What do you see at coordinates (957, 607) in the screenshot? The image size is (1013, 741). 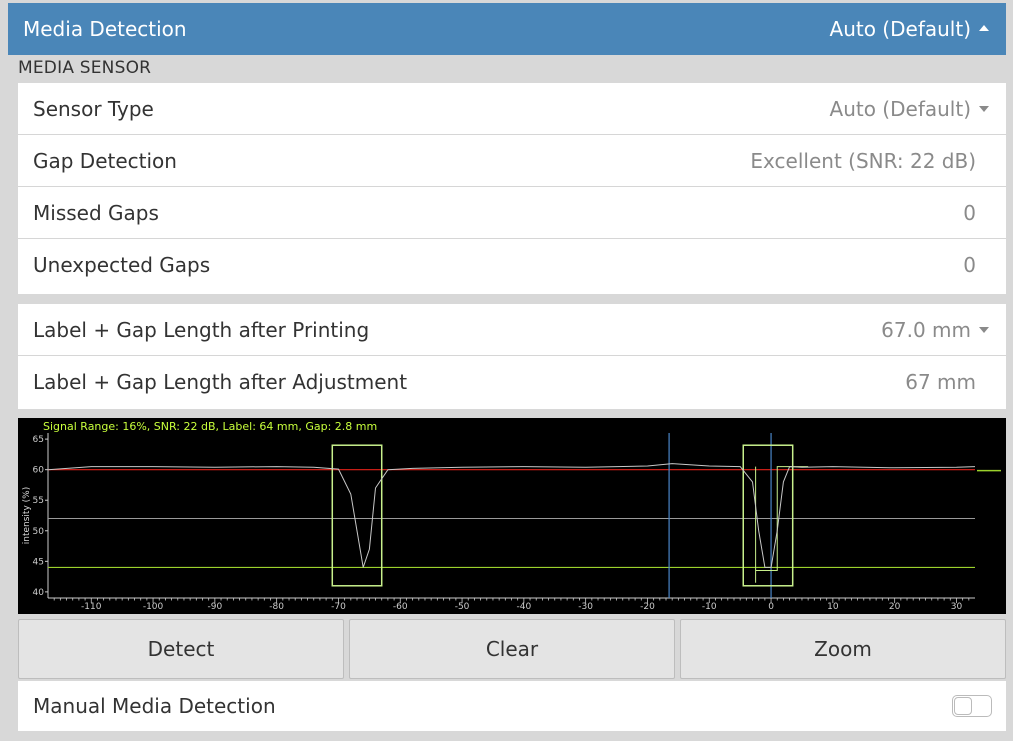 I see `x-tick-label: 30` at bounding box center [957, 607].